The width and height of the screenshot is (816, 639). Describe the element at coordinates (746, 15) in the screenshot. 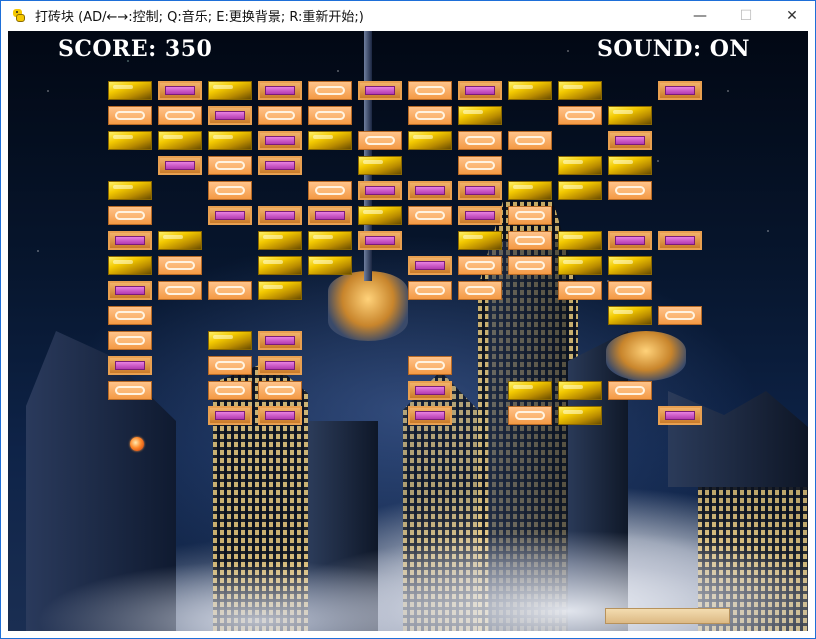

I see `maximize-button: ☐` at that location.